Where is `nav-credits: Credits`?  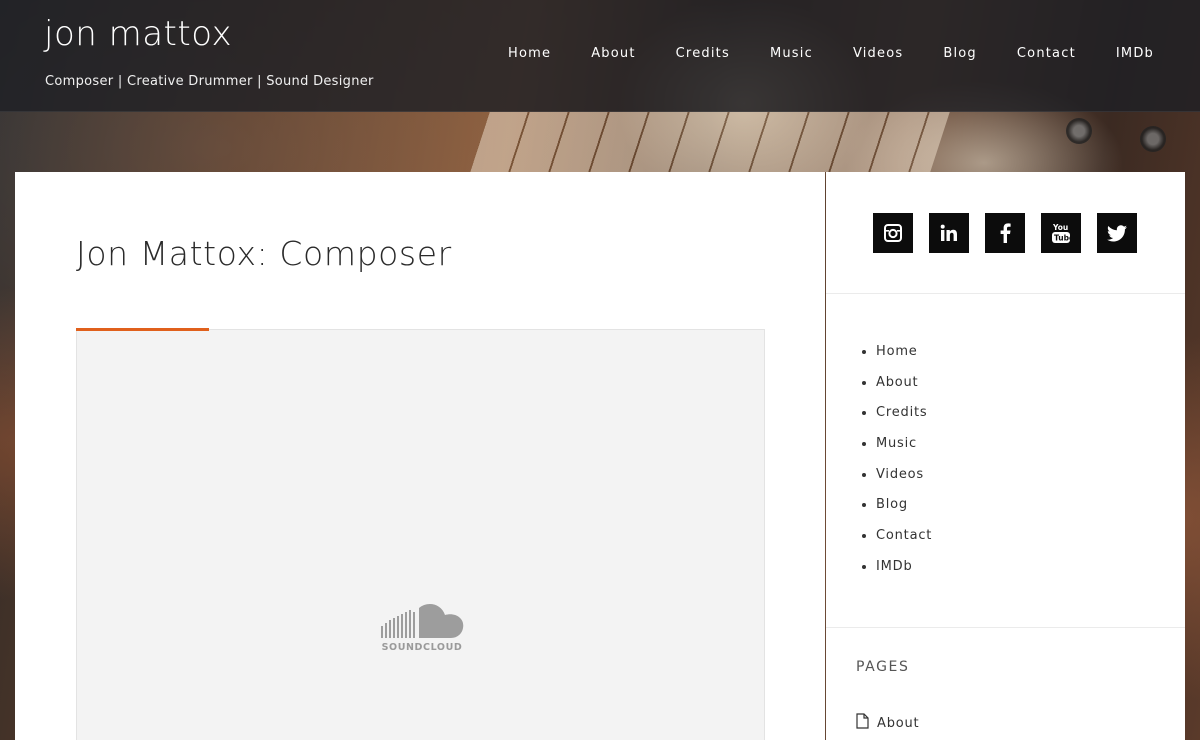
nav-credits: Credits is located at coordinates (703, 53).